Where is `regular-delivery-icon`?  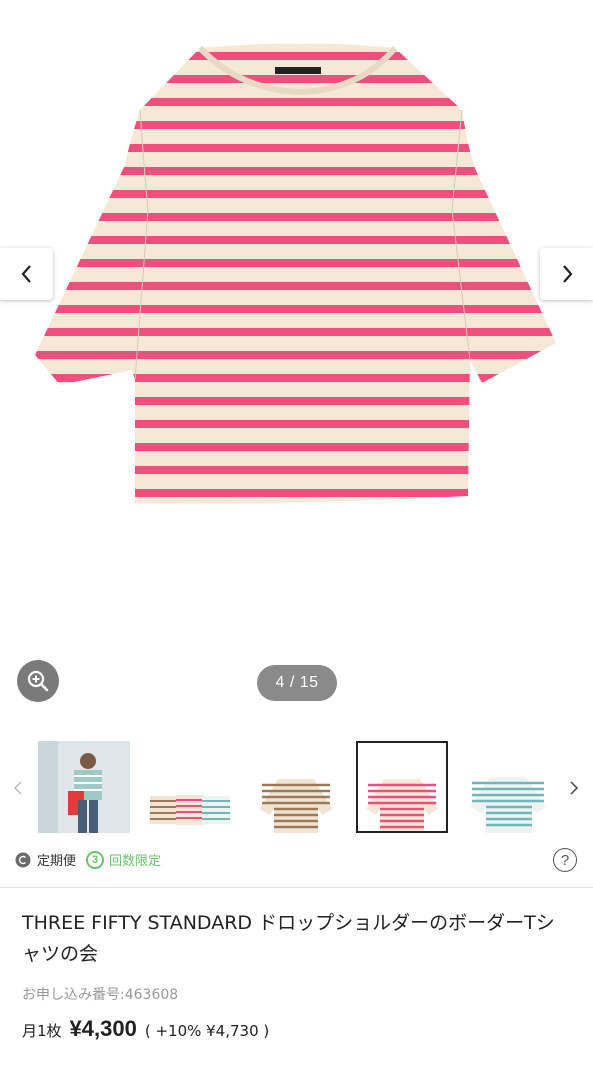 regular-delivery-icon is located at coordinates (23, 859).